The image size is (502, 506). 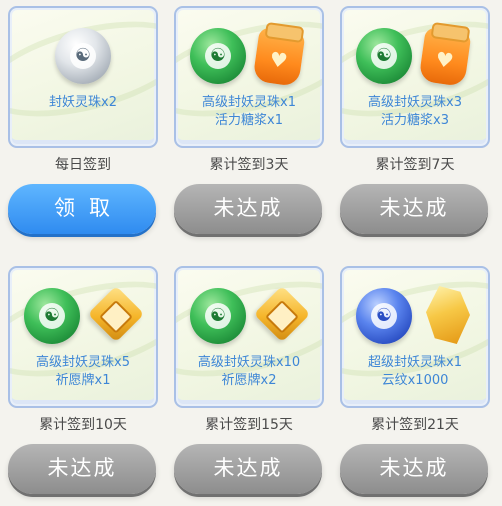 I want to click on reward-card: ☯ 封妖灵珠x2, so click(x=83, y=77).